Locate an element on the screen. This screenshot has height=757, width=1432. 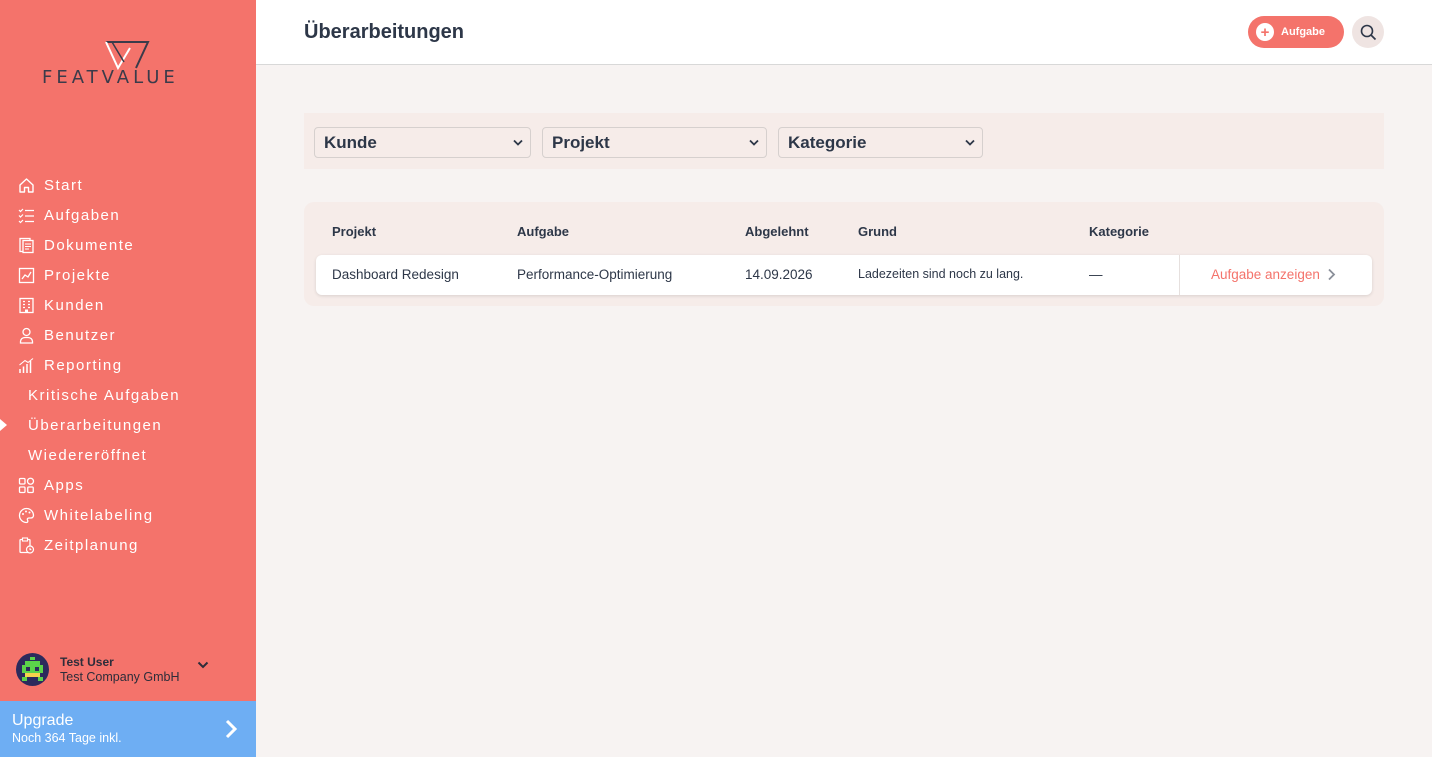
upgrade-title: Upgrade is located at coordinates (43, 720).